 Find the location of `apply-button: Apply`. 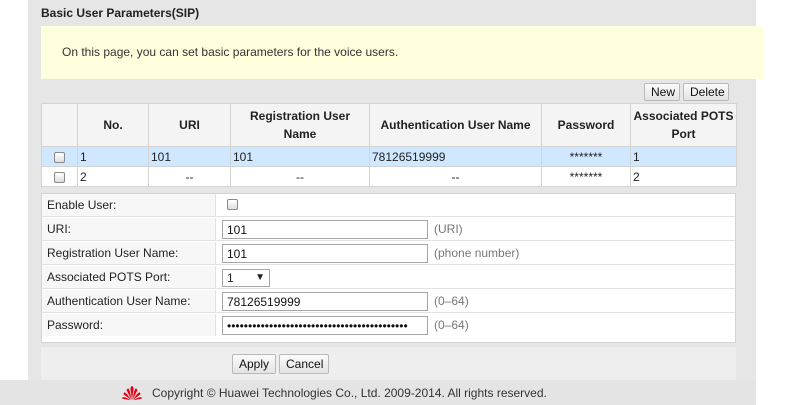

apply-button: Apply is located at coordinates (254, 364).